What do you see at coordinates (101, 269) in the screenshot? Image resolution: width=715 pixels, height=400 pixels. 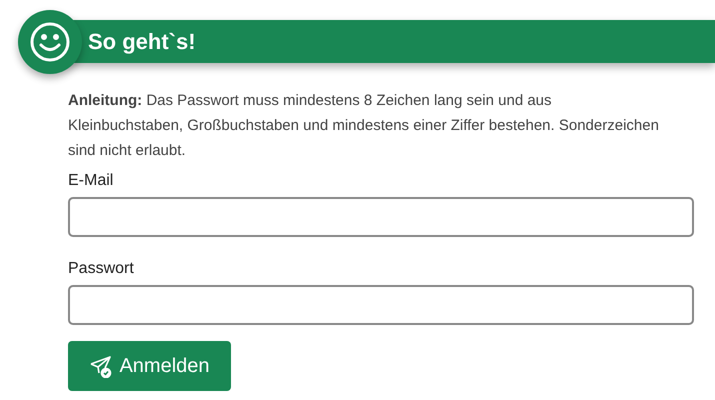 I see `field-label: Passwort` at bounding box center [101, 269].